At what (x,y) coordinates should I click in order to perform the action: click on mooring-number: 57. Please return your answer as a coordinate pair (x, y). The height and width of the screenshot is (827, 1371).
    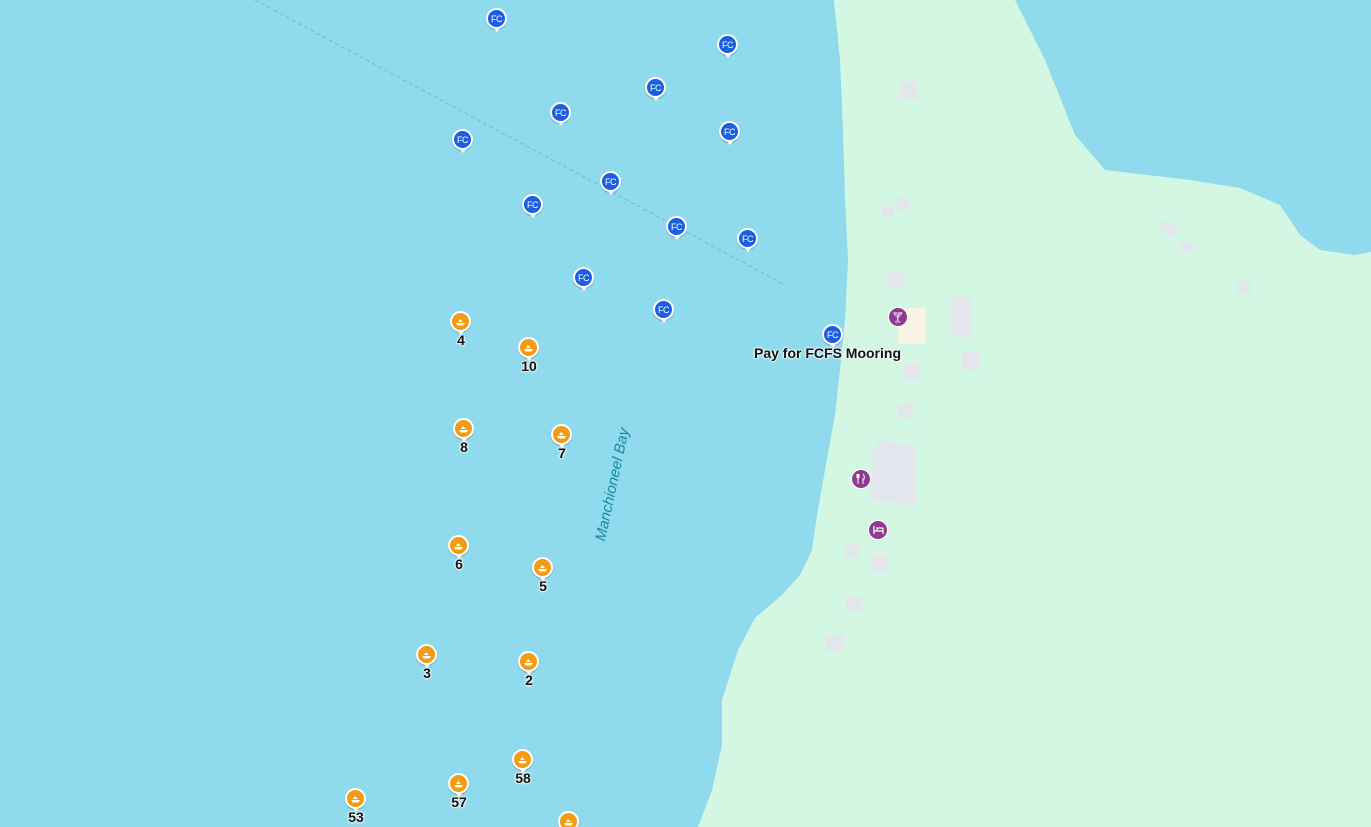
    Looking at the image, I should click on (459, 802).